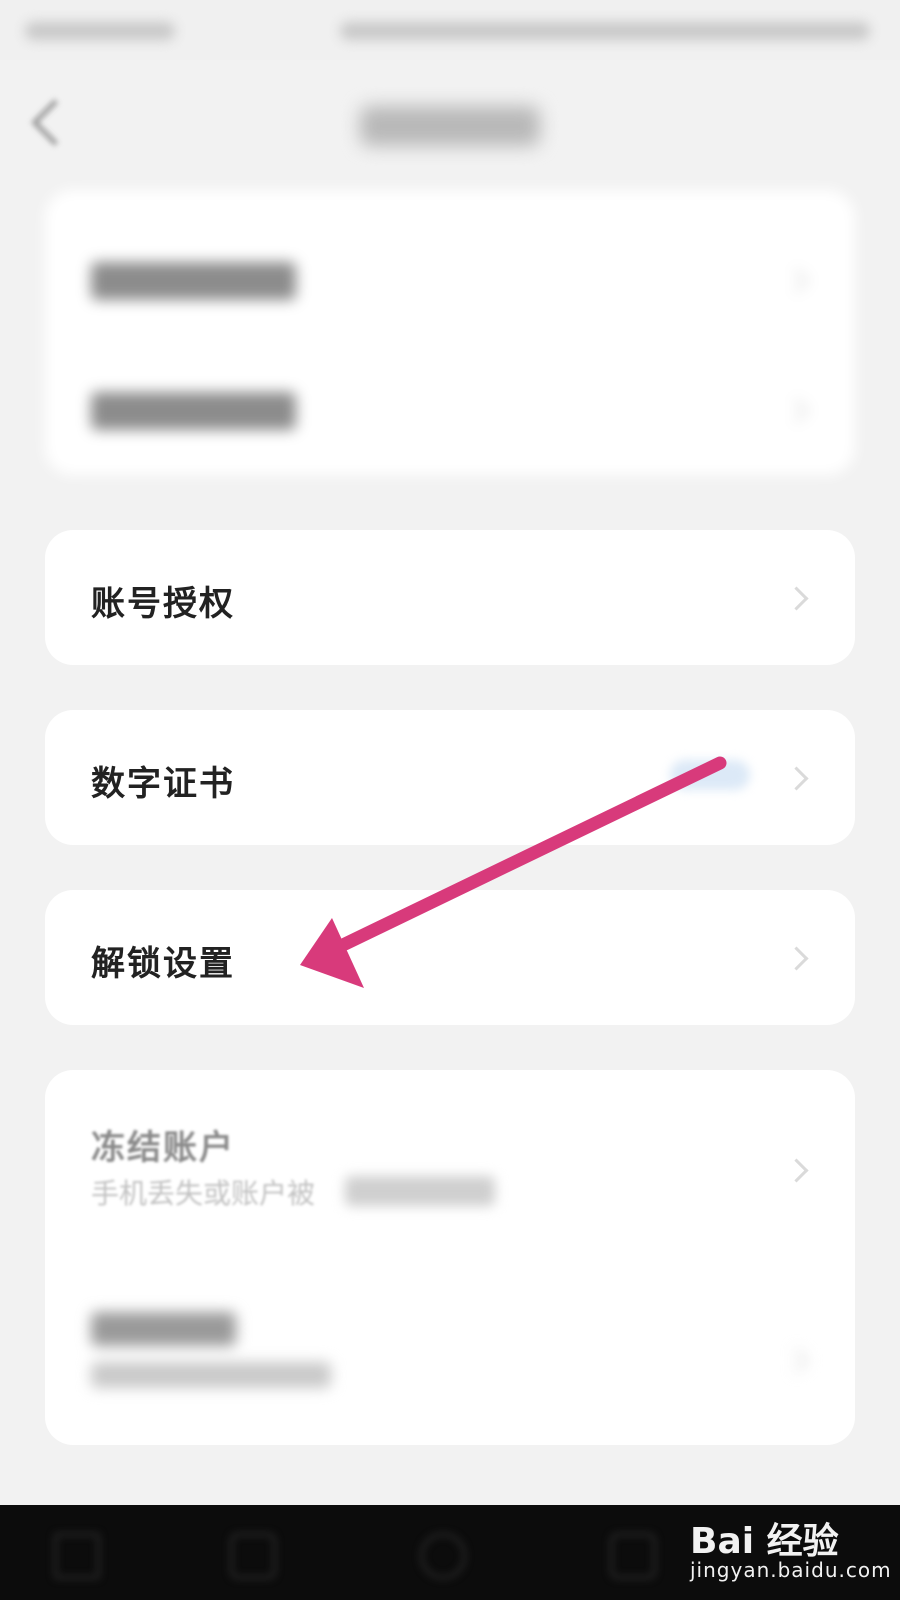 The width and height of the screenshot is (900, 1600). Describe the element at coordinates (764, 1541) in the screenshot. I see `baidu-paw-icon: Bai 经验` at that location.